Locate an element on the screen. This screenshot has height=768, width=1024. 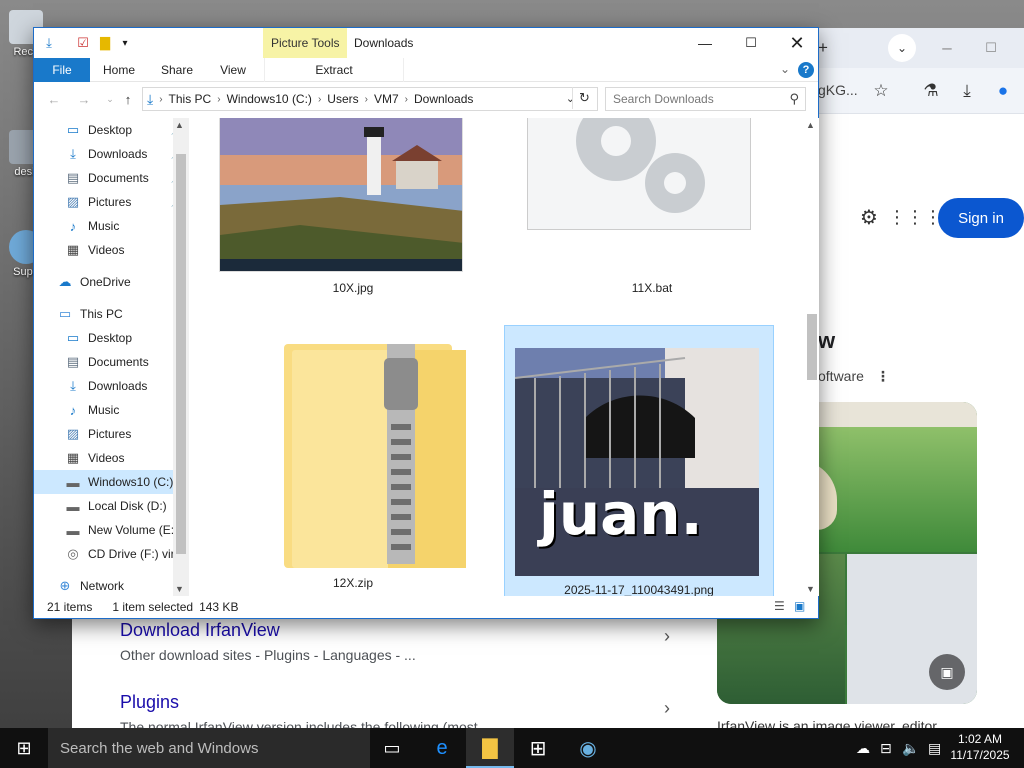
nav-item: ☁ OneDrive is located at coordinates (111, 282).